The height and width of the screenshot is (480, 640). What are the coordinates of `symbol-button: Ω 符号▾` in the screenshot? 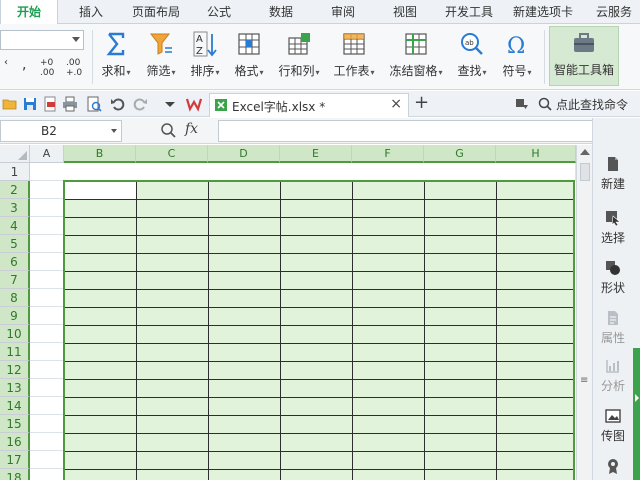 It's located at (517, 57).